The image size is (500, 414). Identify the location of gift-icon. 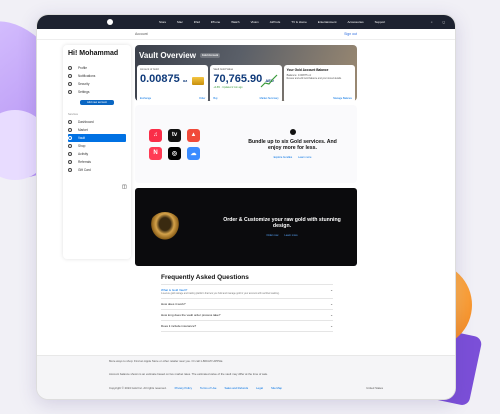
(70, 162).